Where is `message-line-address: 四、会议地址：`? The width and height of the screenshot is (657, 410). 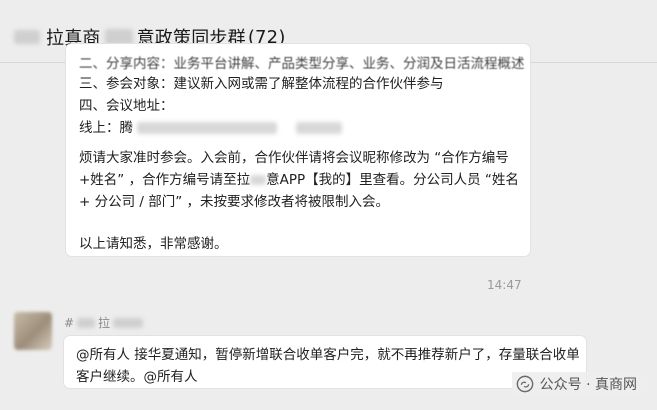
message-line-address: 四、会议地址： is located at coordinates (126, 106).